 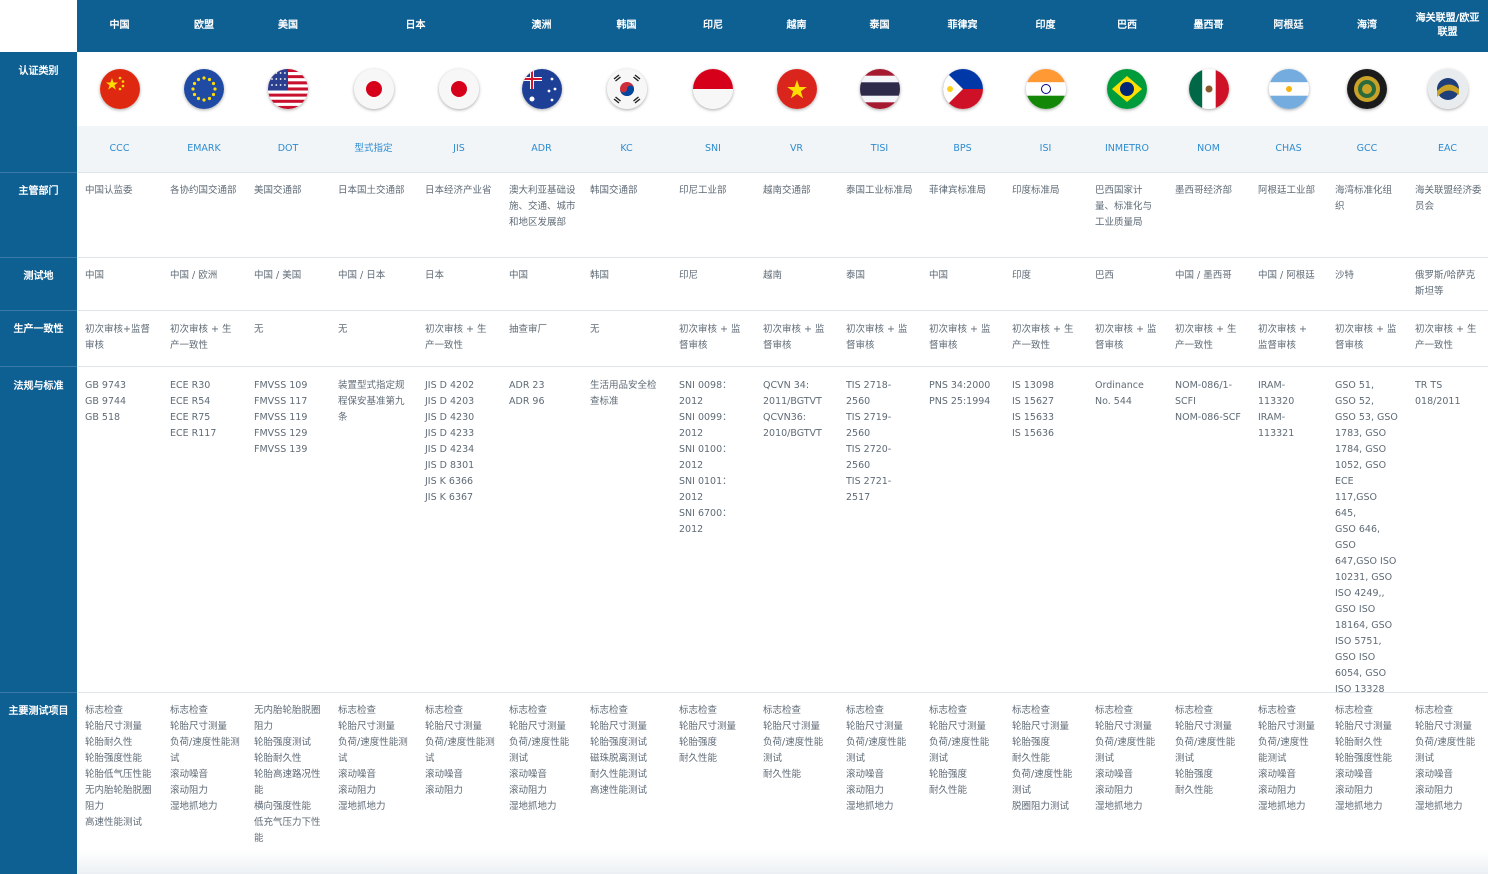 What do you see at coordinates (1022, 275) in the screenshot?
I see `test-site-cell: 印度` at bounding box center [1022, 275].